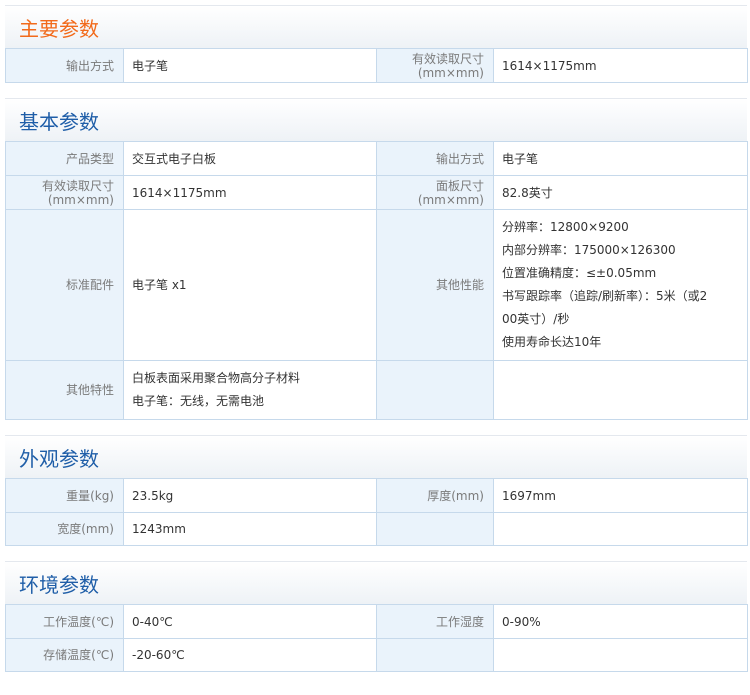  I want to click on table-row: 存储温度(℃) -20-60℃, so click(376, 655).